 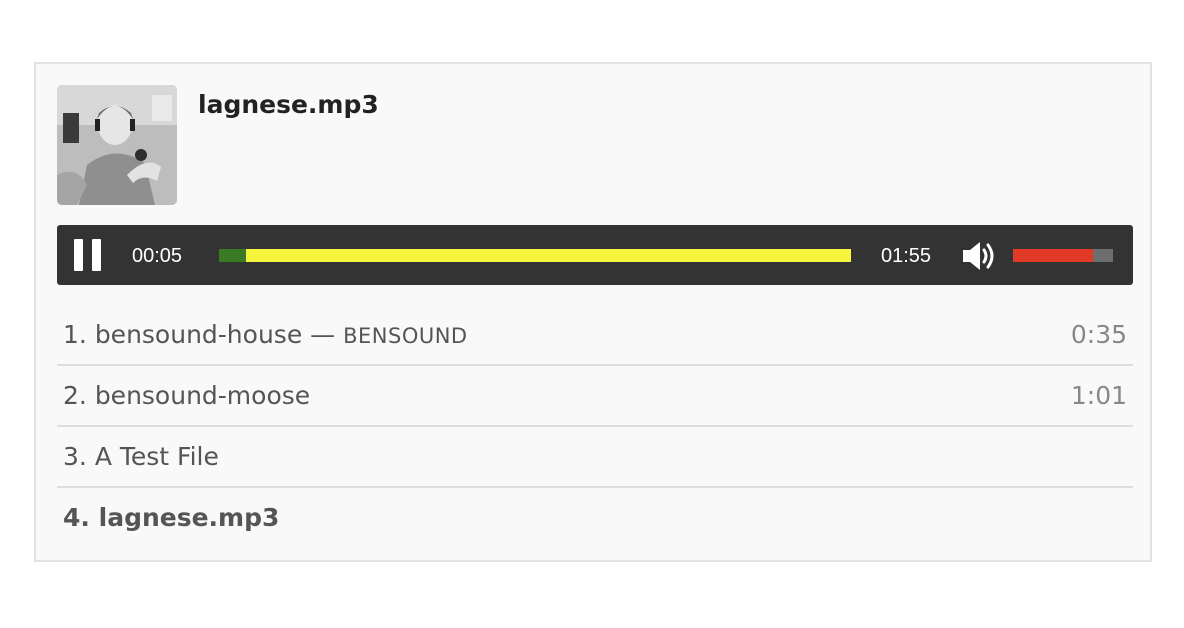 What do you see at coordinates (595, 396) in the screenshot?
I see `track-item: 2. bensound-moose 1:01` at bounding box center [595, 396].